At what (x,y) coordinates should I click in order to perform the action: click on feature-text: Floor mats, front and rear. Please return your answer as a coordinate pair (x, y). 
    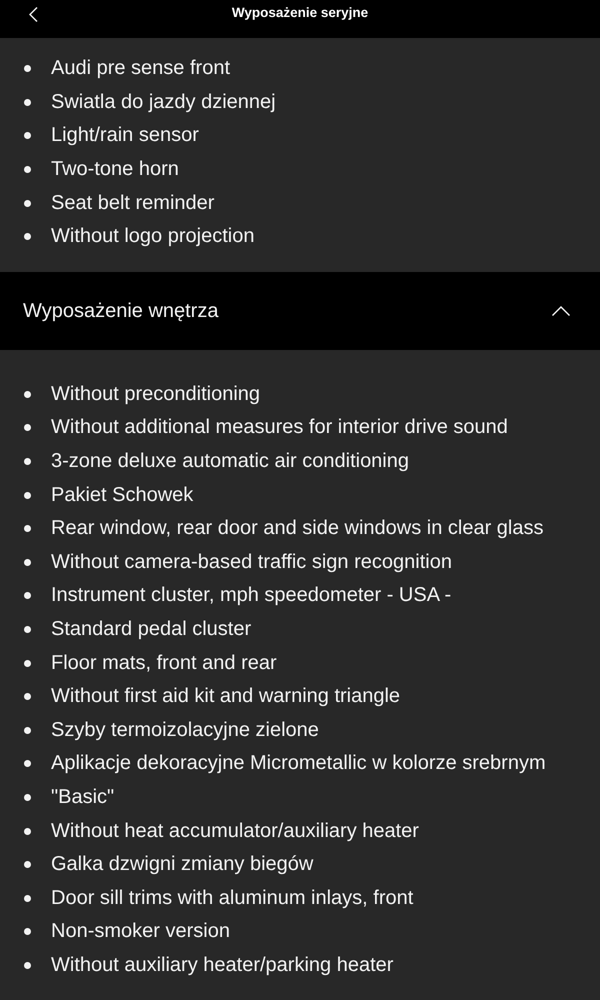
    Looking at the image, I should click on (164, 663).